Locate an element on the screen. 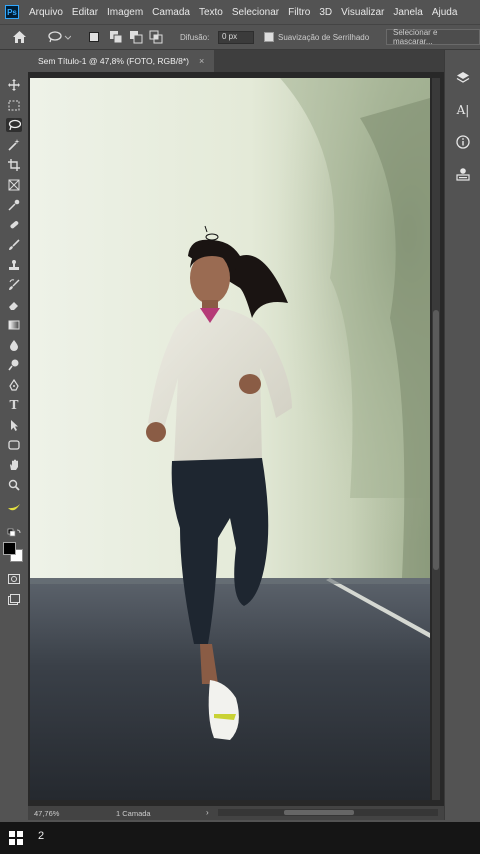 The image size is (480, 854). edit-toolbar-icon is located at coordinates (14, 507).